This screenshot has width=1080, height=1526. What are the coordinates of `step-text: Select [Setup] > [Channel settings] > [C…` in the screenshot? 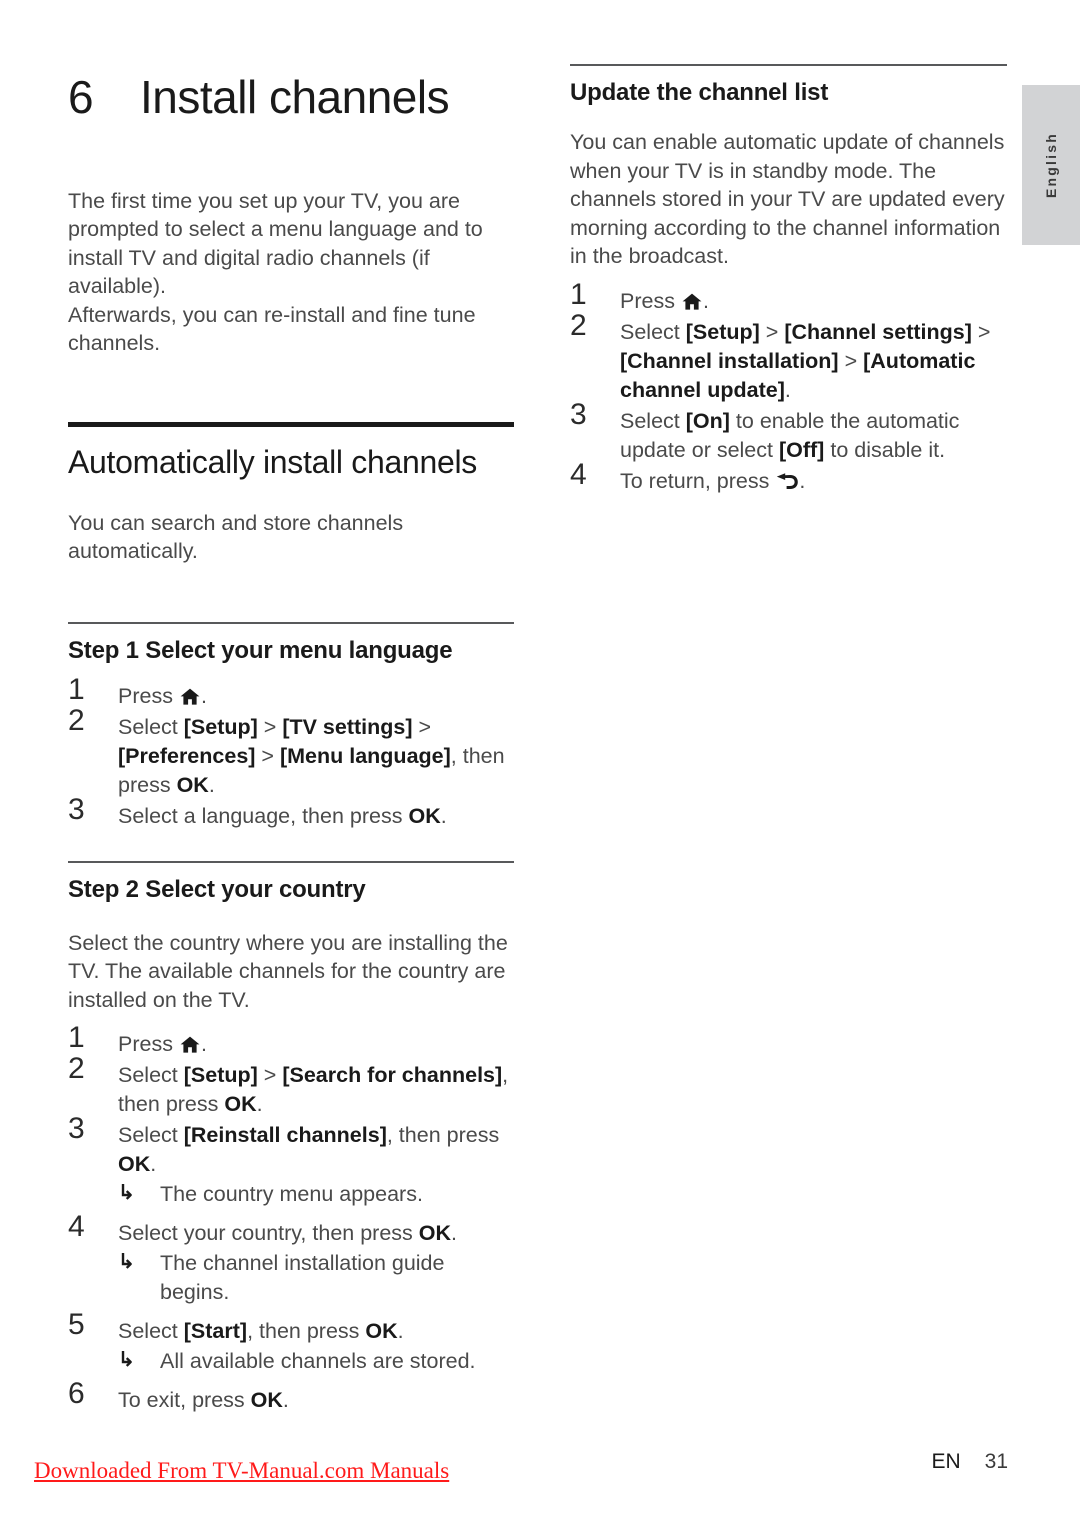 It's located at (805, 361).